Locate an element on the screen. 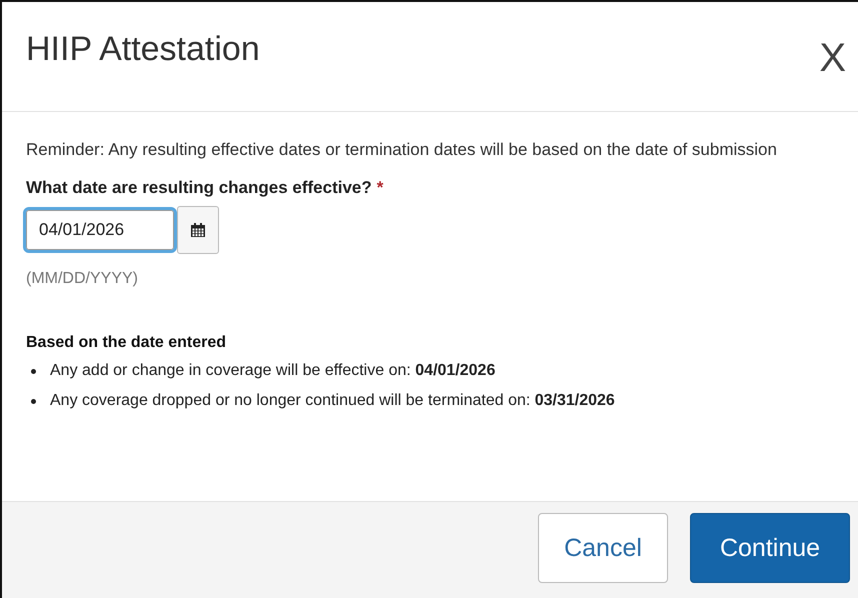 The image size is (858, 598). dialog-title: HIIP Attestation is located at coordinates (143, 49).